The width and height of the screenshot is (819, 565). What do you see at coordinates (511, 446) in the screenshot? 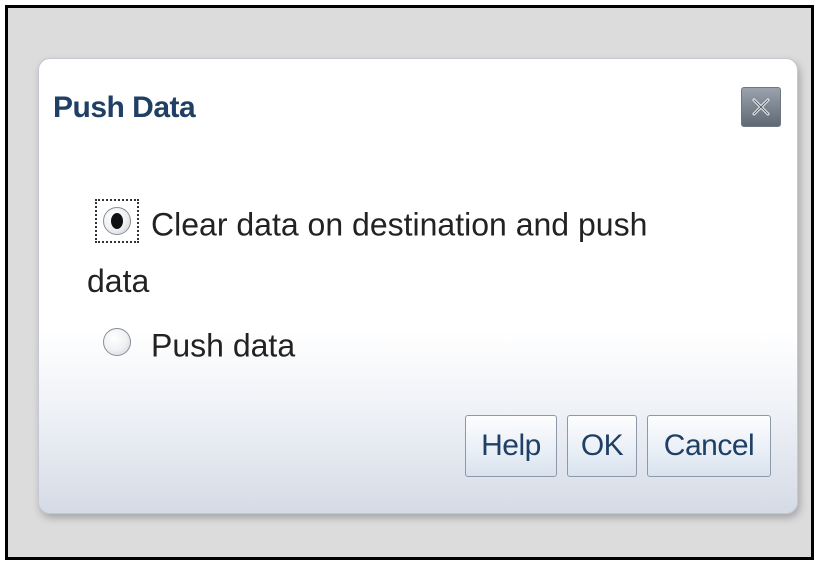
I see `help-button: Help` at bounding box center [511, 446].